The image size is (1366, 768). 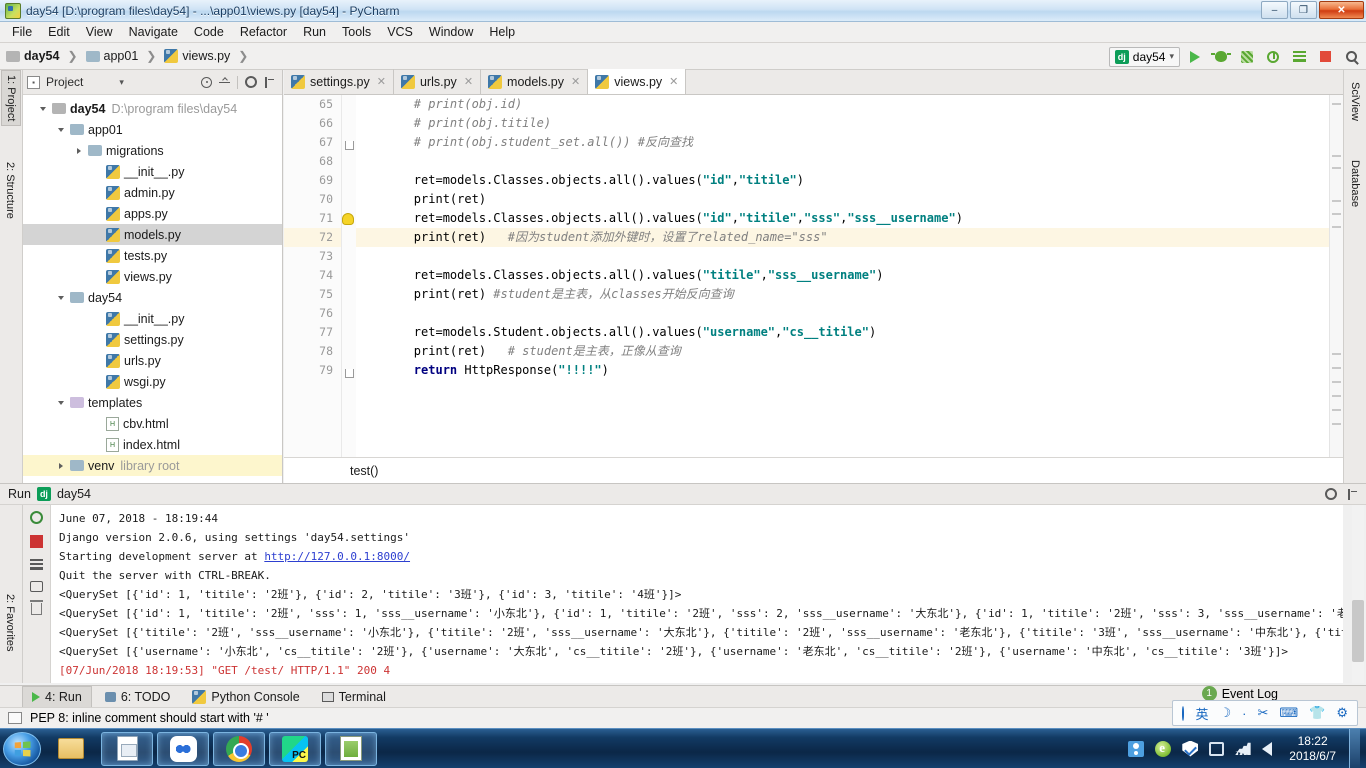 I want to click on tree-item-day54: day54 D:\program files\day54, so click(x=152, y=108).